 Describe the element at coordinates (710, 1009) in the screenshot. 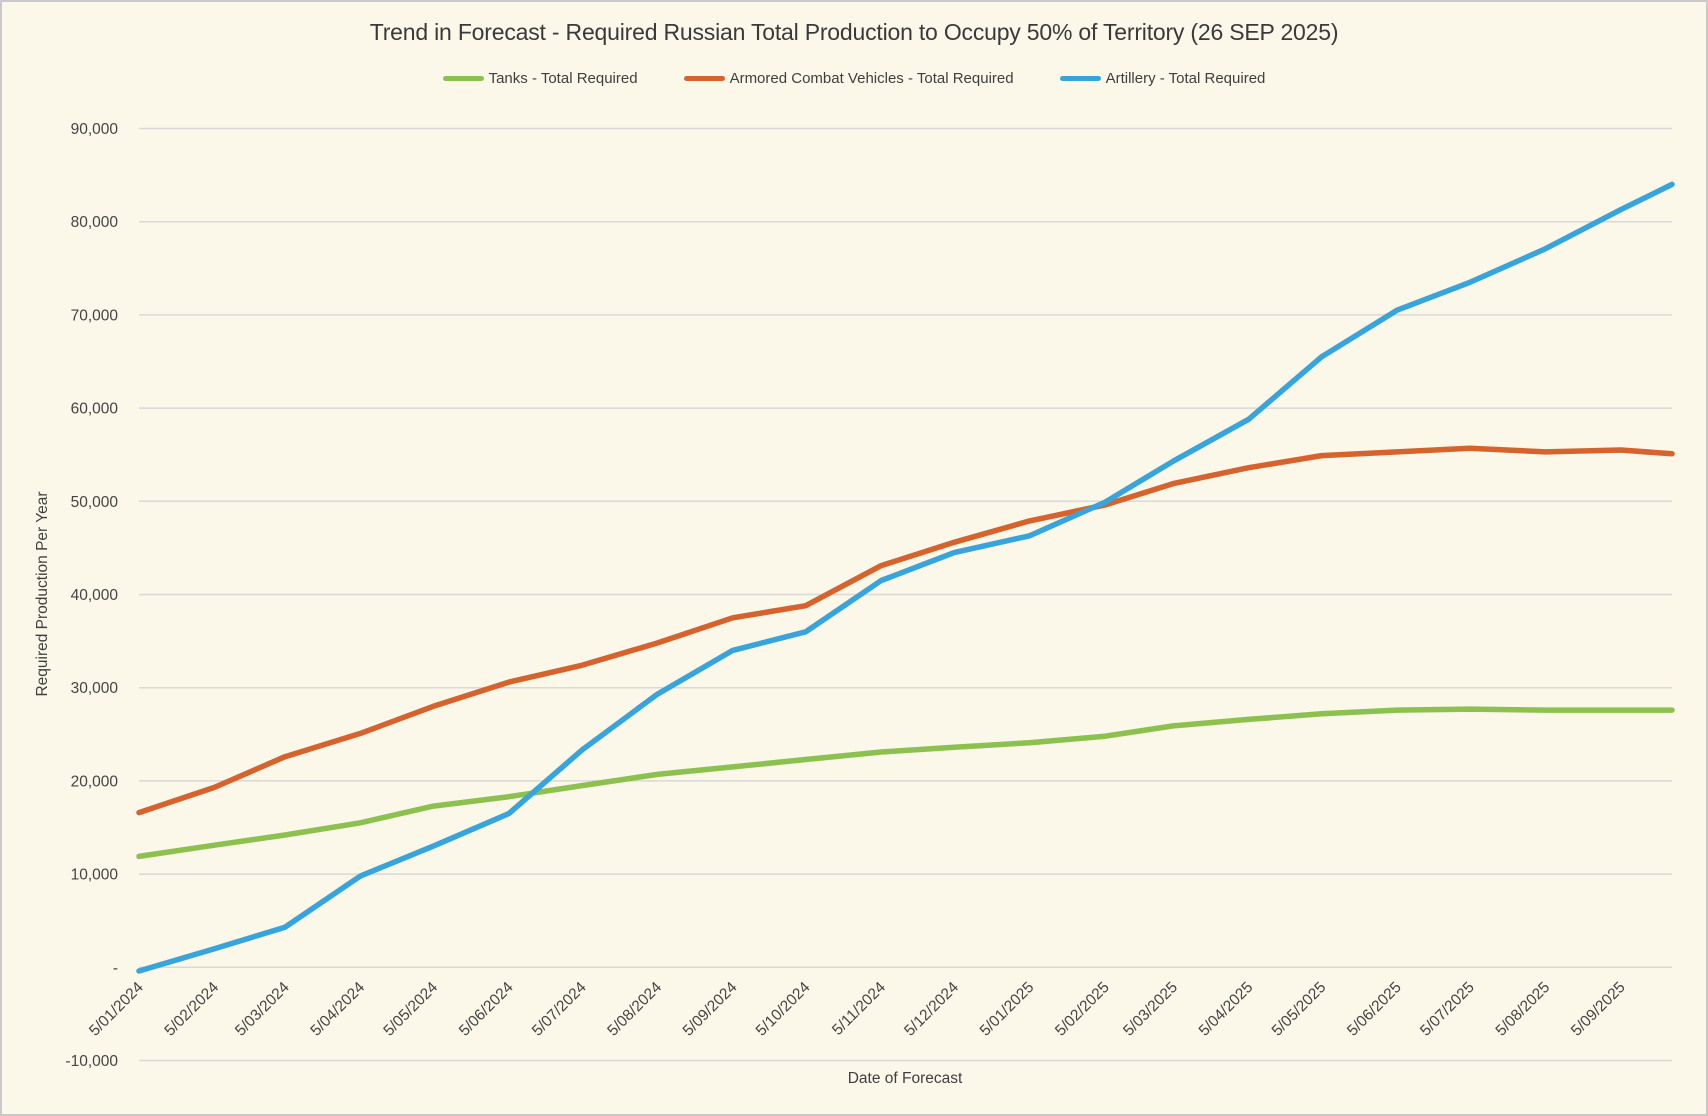

I see `x-tick-label: 5/09/2024` at that location.